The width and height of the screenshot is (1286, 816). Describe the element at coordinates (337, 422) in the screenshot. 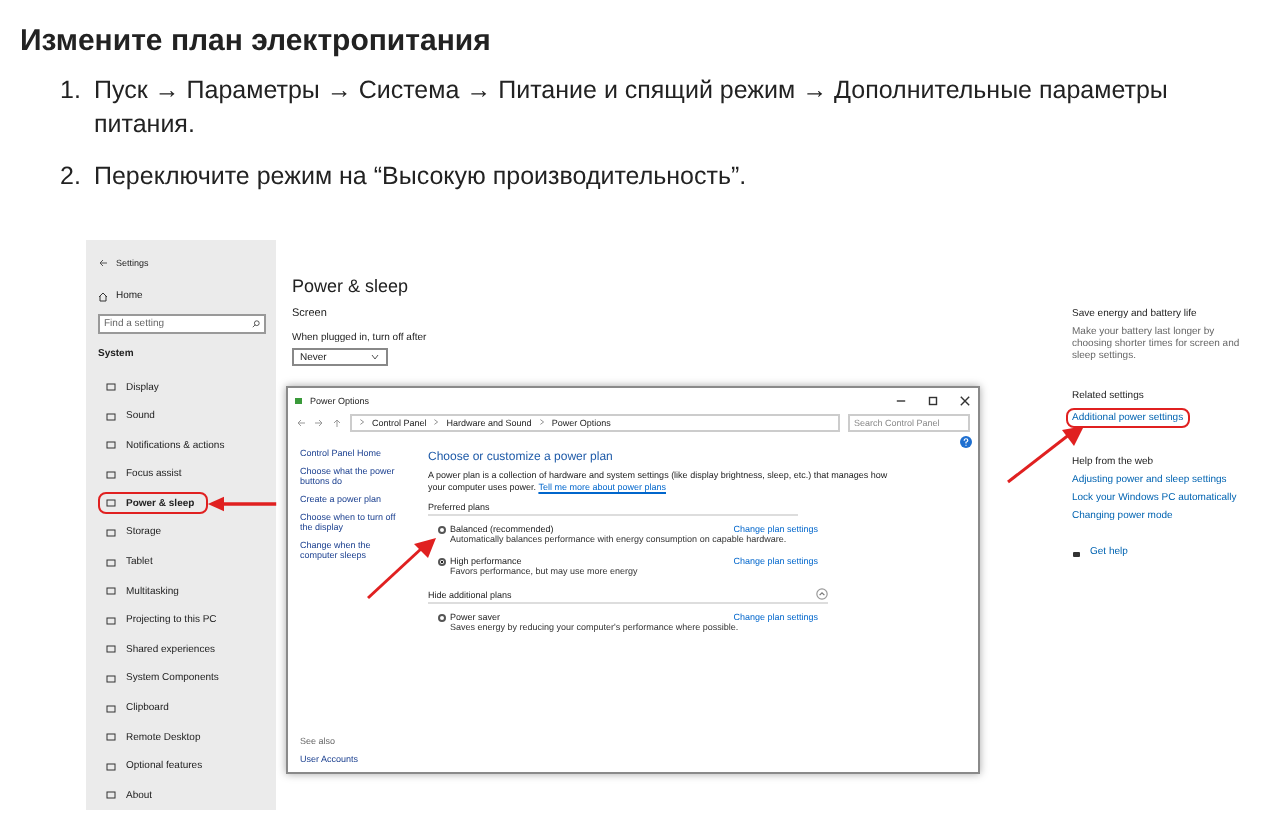

I see `up-icon` at that location.